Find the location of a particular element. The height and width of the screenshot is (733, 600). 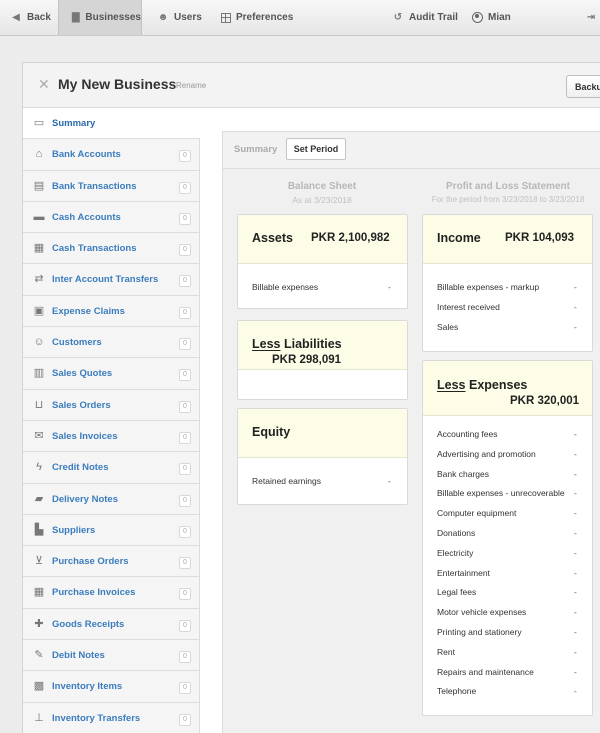

equity-line-label: Retained earnings is located at coordinates (286, 481).